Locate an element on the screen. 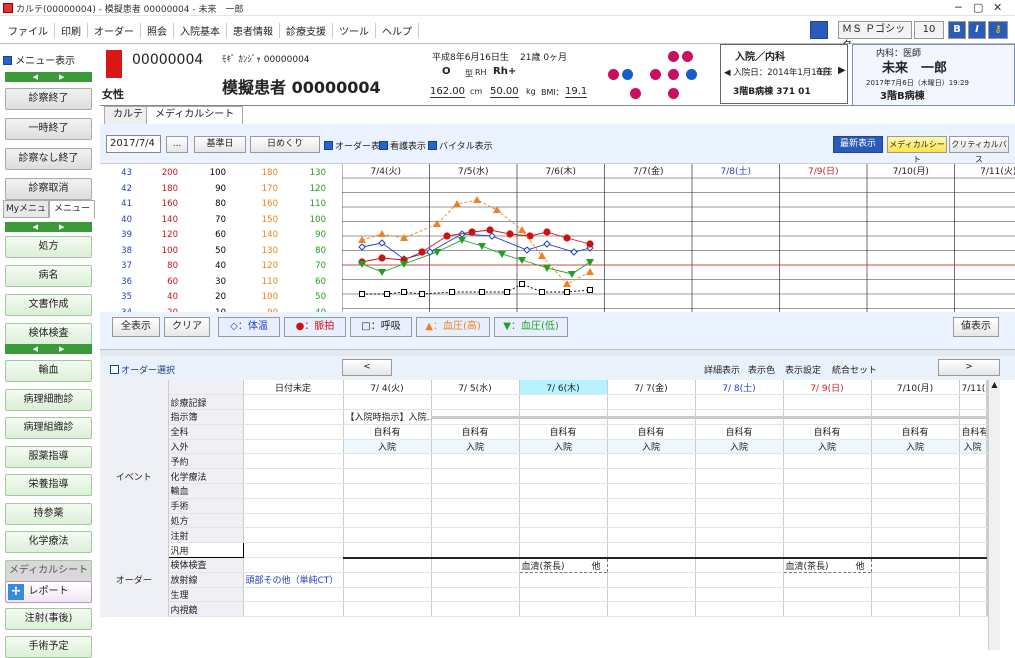 The height and width of the screenshot is (658, 1015). integrated-set: 統合セット is located at coordinates (854, 369).